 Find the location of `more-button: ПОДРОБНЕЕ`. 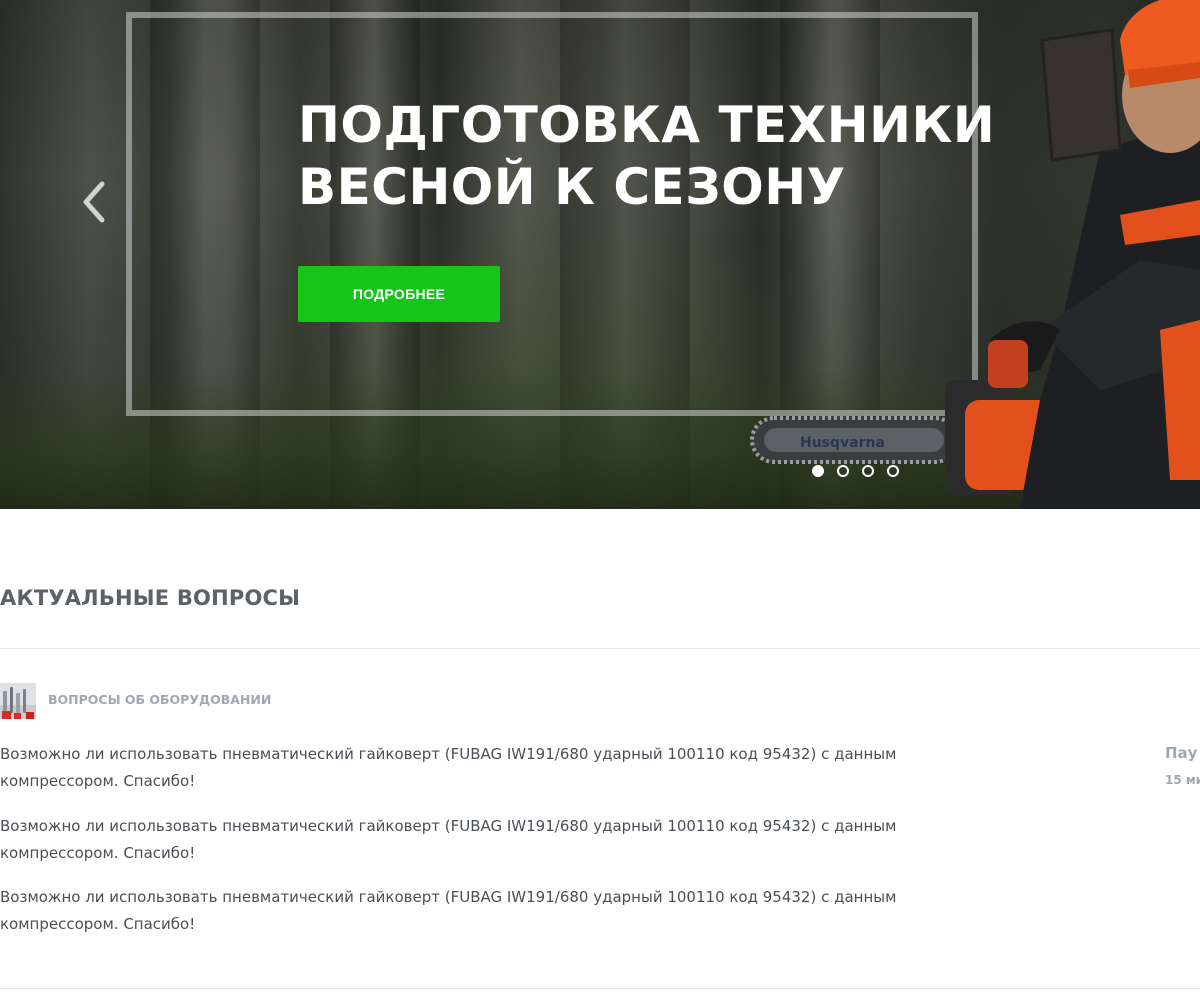

more-button: ПОДРОБНЕЕ is located at coordinates (399, 294).